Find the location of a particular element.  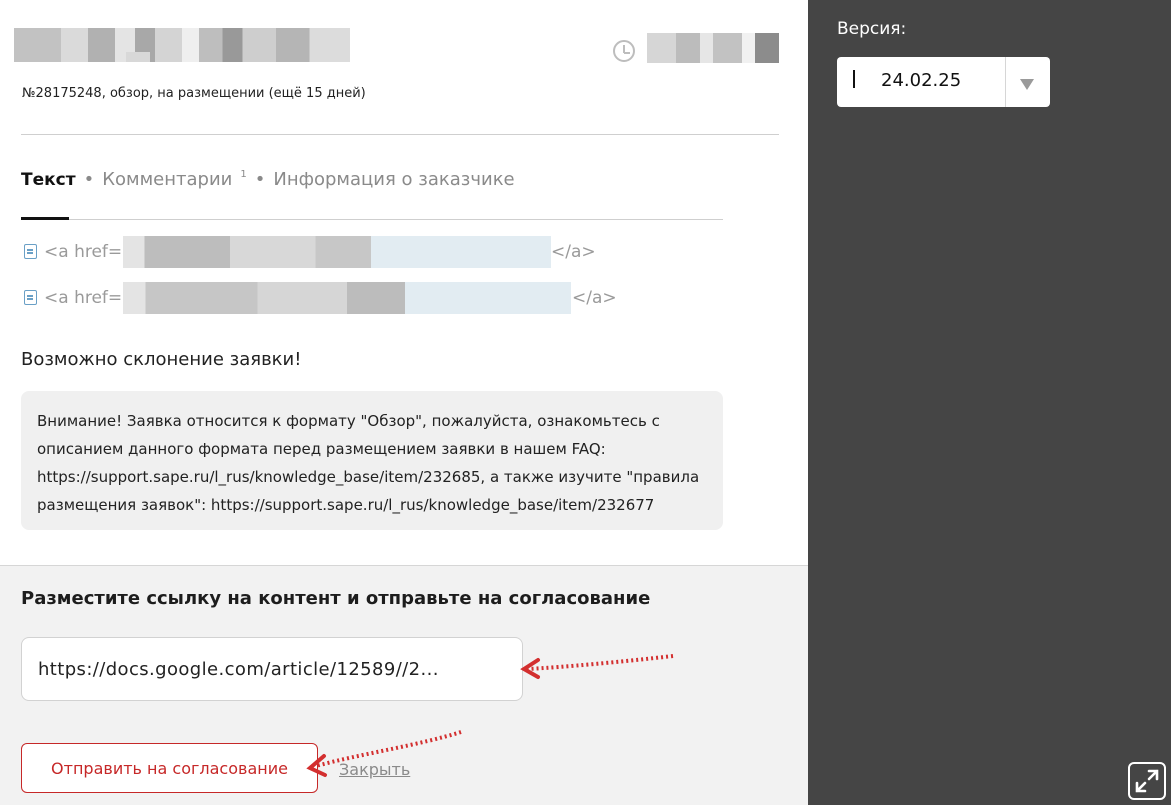

tab-comments: Комментарии is located at coordinates (167, 179).